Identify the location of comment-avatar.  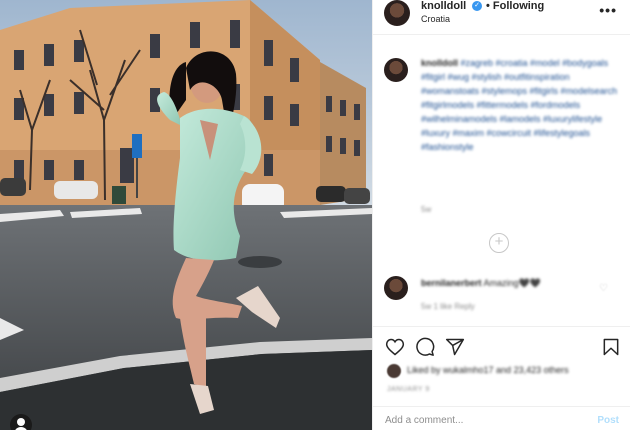
(396, 288).